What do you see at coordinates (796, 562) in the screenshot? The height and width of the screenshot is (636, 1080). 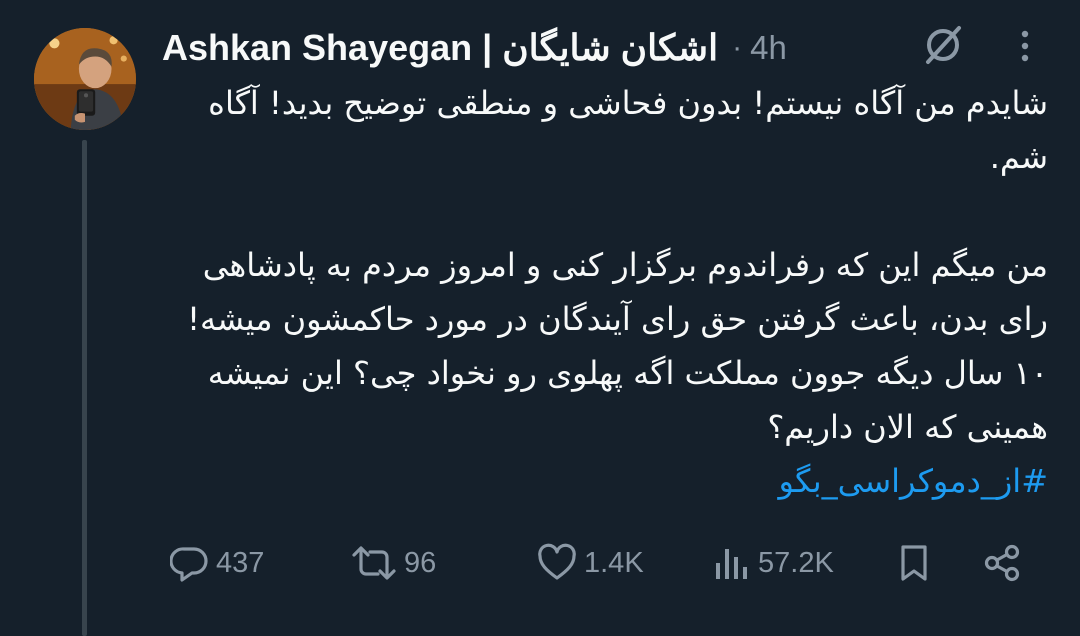 I see `views-count: 57.2K` at bounding box center [796, 562].